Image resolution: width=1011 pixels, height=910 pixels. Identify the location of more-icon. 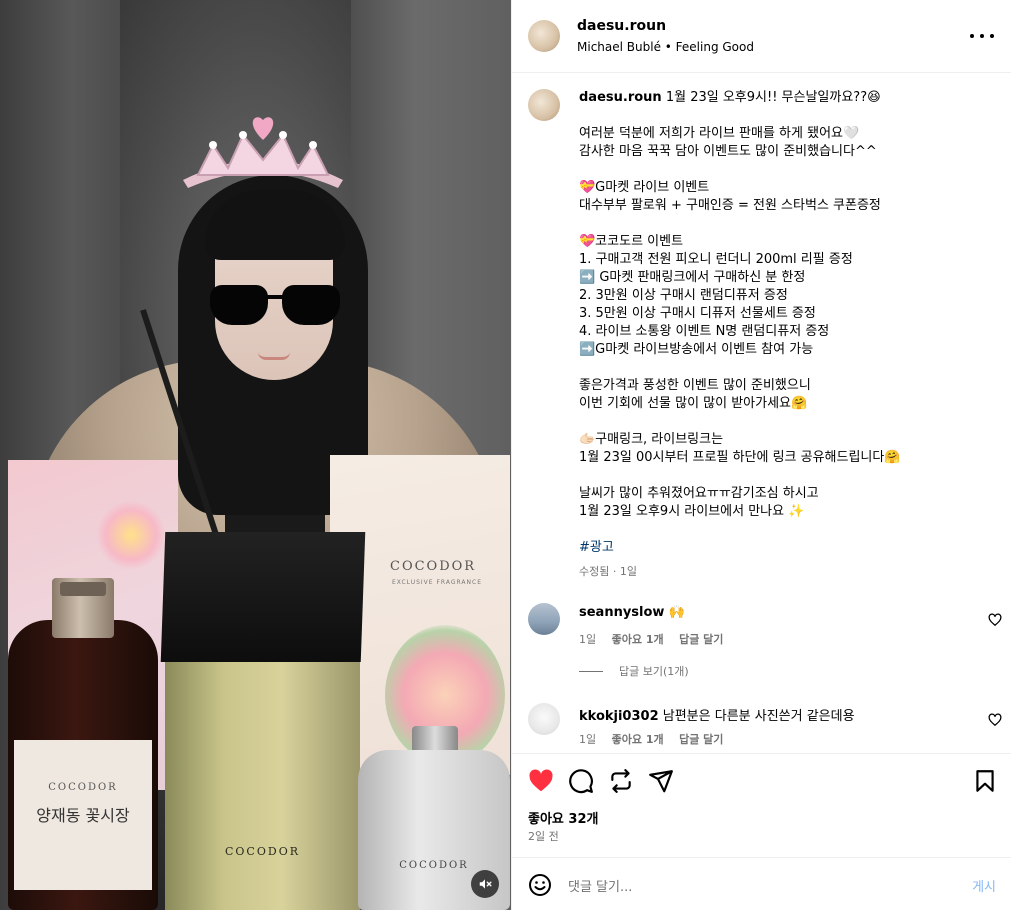
(972, 36).